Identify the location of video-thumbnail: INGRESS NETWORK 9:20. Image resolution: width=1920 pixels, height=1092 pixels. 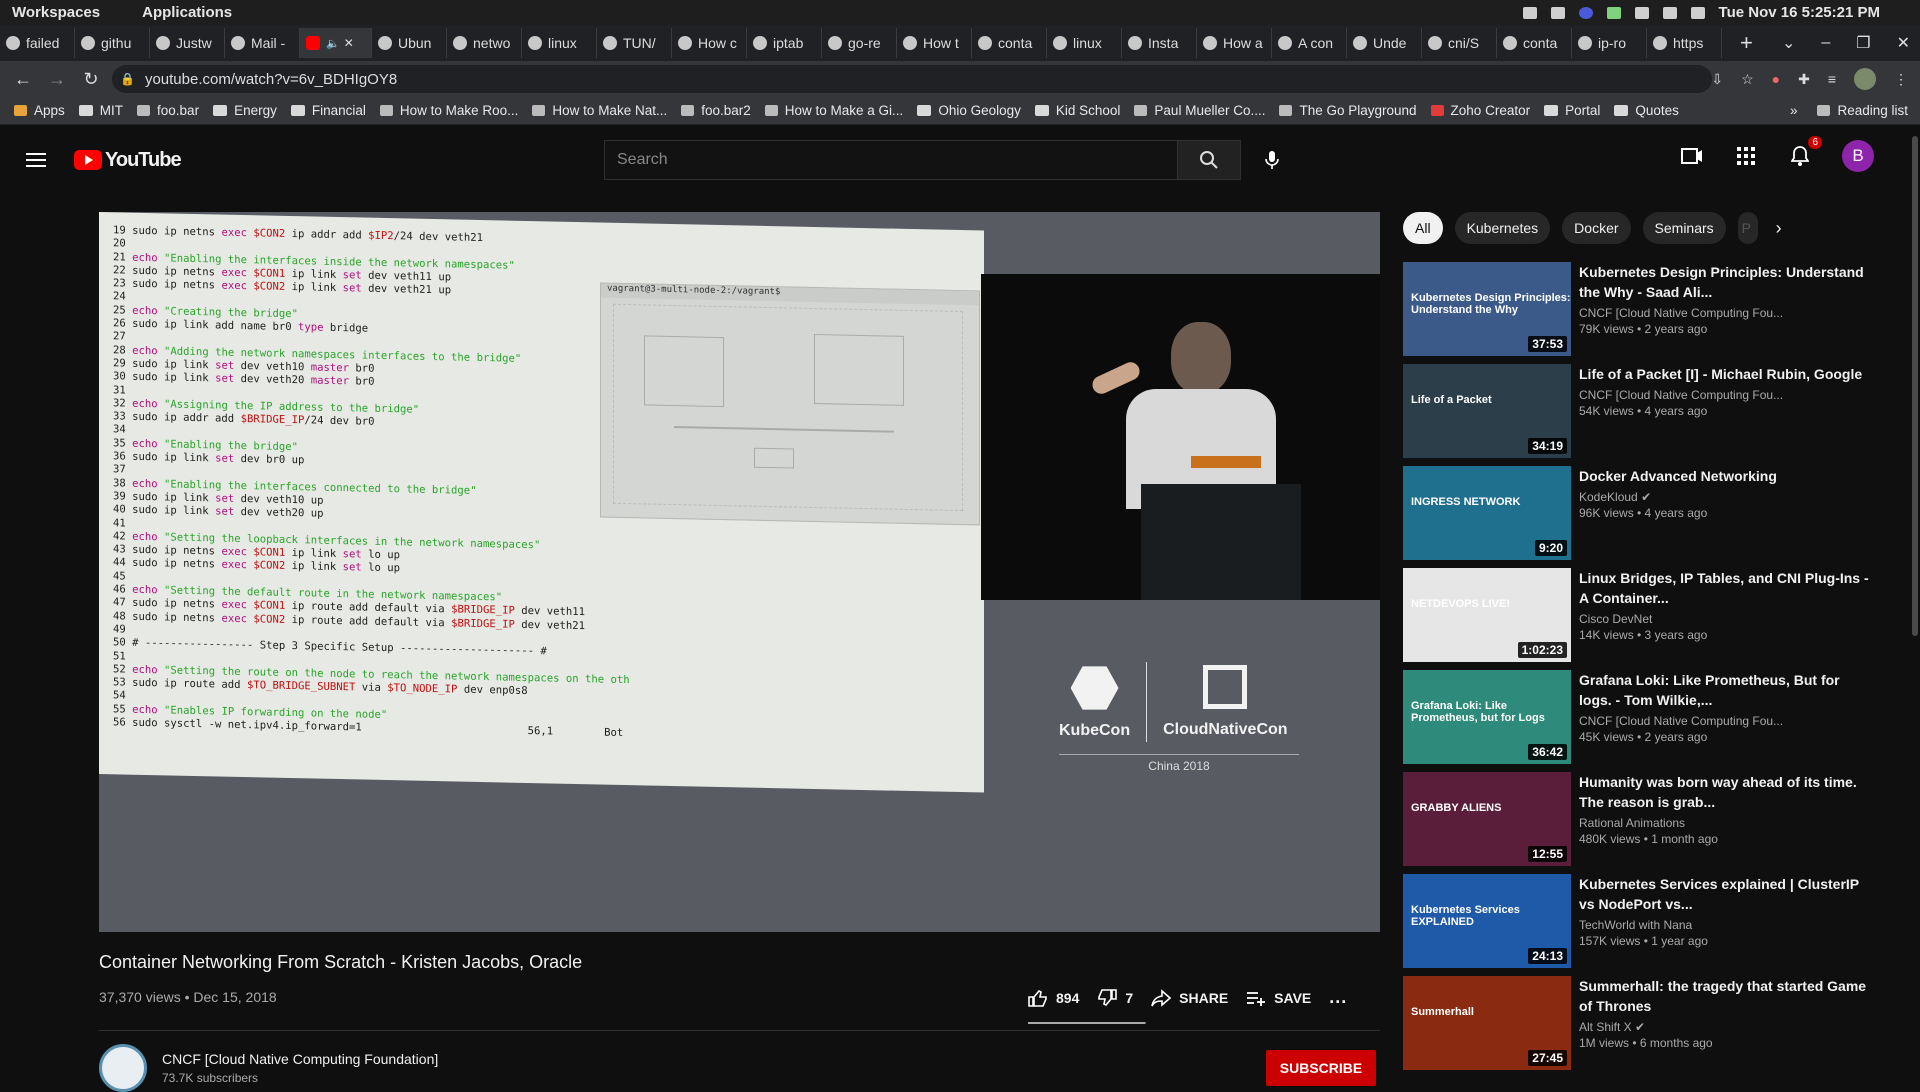
(1487, 513).